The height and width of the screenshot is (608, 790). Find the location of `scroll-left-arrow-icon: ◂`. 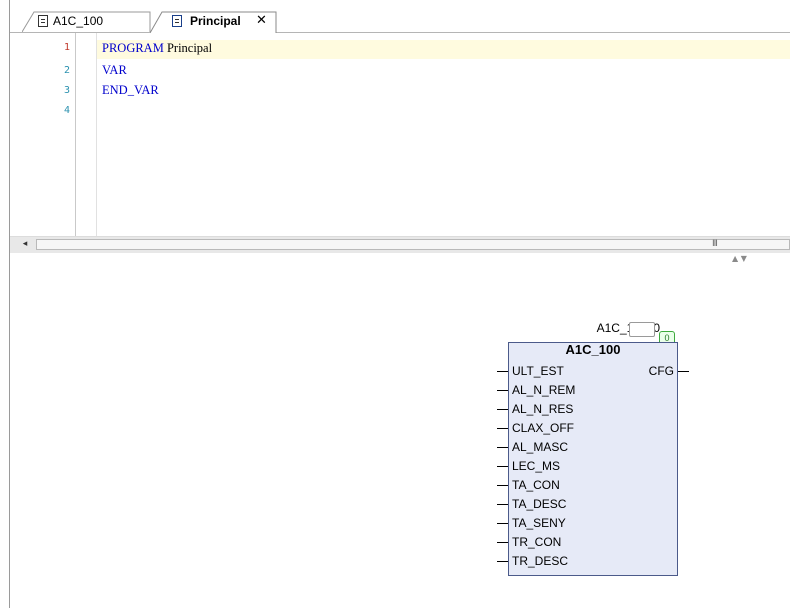

scroll-left-arrow-icon: ◂ is located at coordinates (25, 244).